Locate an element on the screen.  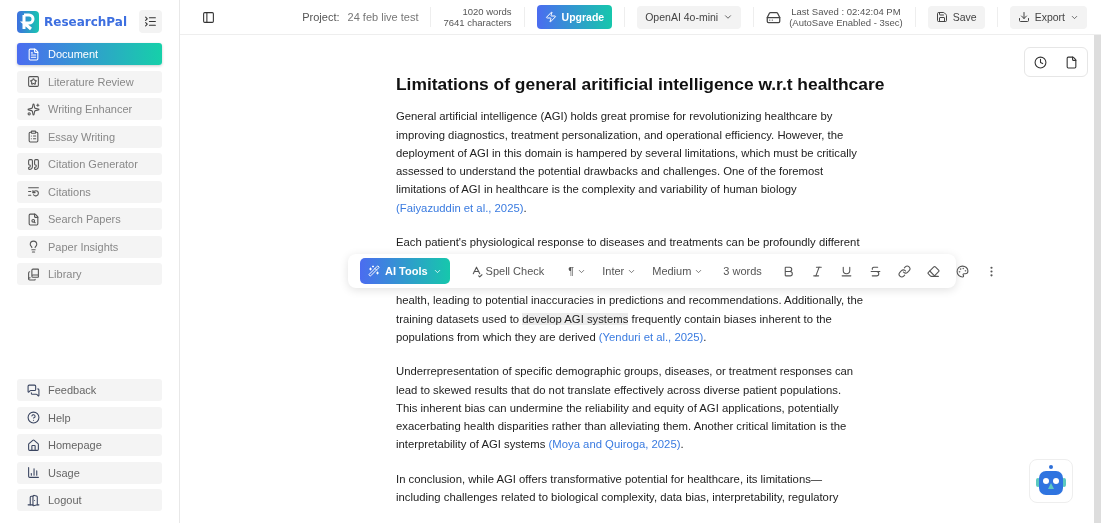
file-search-icon is located at coordinates (33, 219).